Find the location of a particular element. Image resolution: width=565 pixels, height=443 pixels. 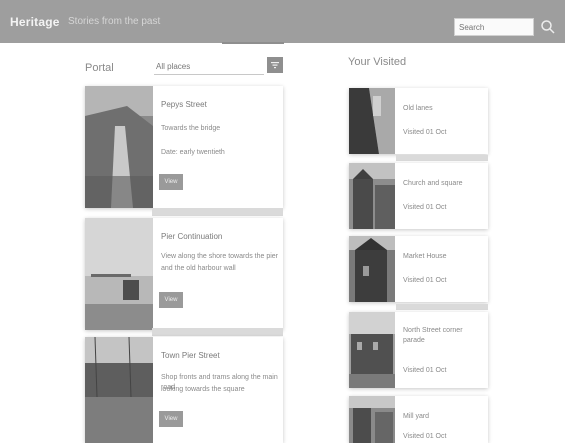

card-title: Pepys Street is located at coordinates (184, 104).